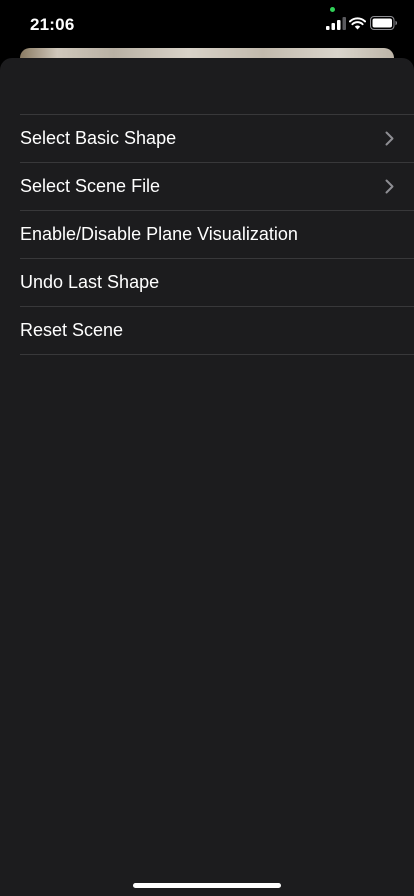  What do you see at coordinates (357, 23) in the screenshot?
I see `wifi-icon` at bounding box center [357, 23].